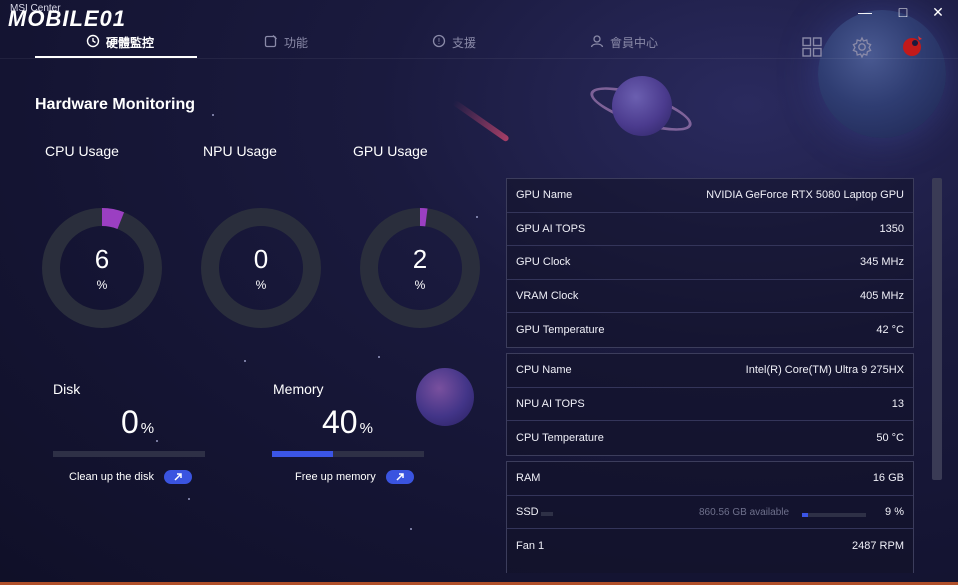  What do you see at coordinates (812, 47) in the screenshot?
I see `grid-icon` at bounding box center [812, 47].